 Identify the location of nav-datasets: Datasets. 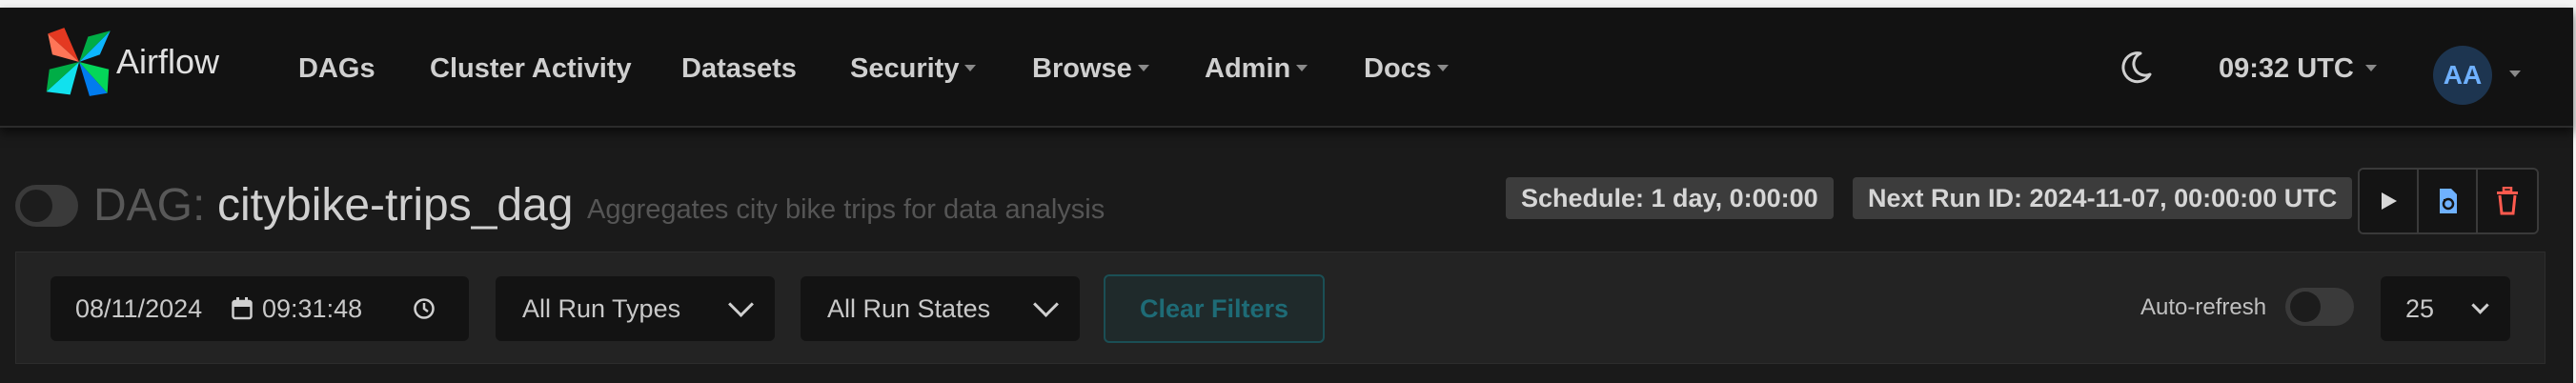
(739, 69).